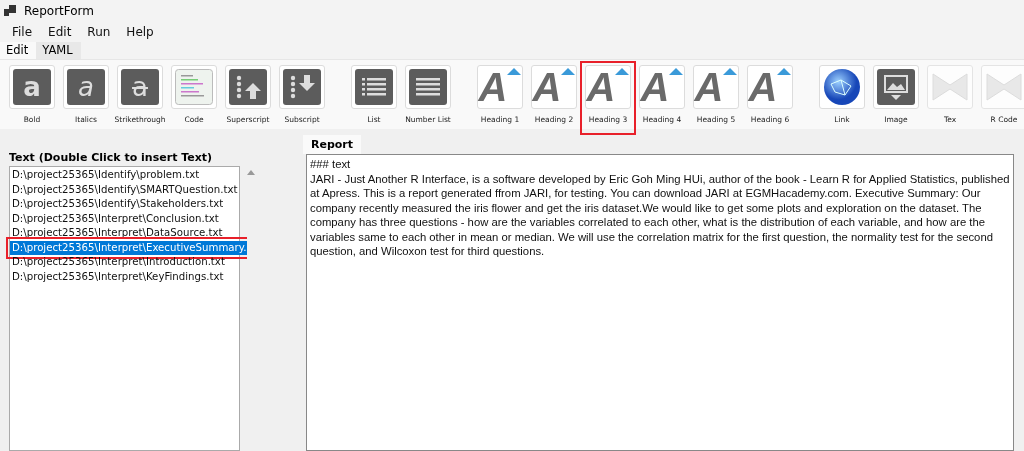  Describe the element at coordinates (128, 204) in the screenshot. I see `list-item: D:\project25365\Identify\Stakeholders.txt` at that location.